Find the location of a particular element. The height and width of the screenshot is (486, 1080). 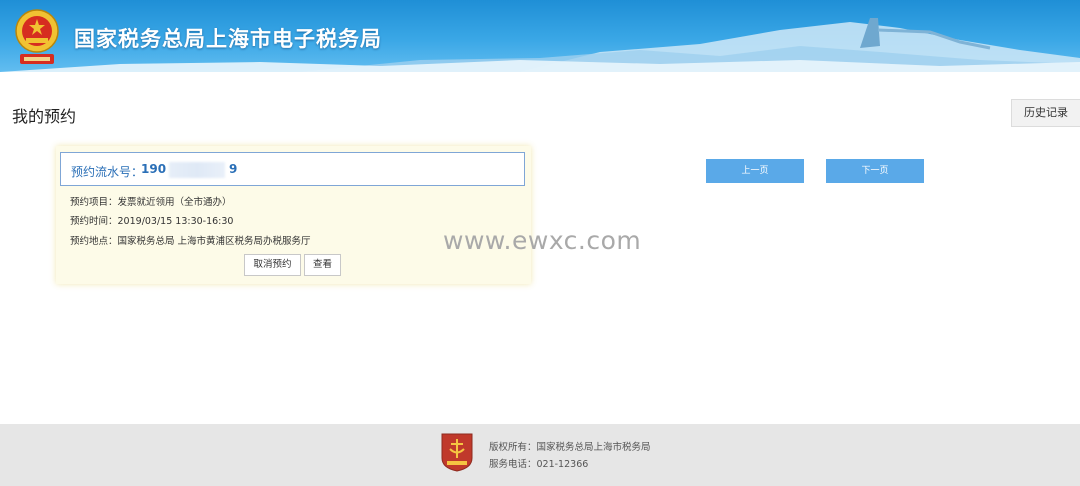

item-value: 发票就近领用（全市通办） is located at coordinates (174, 202).